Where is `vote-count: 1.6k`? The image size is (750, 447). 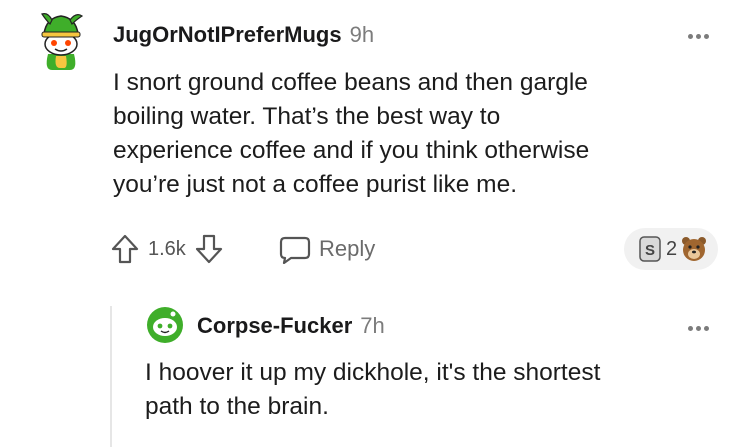
vote-count: 1.6k is located at coordinates (167, 248).